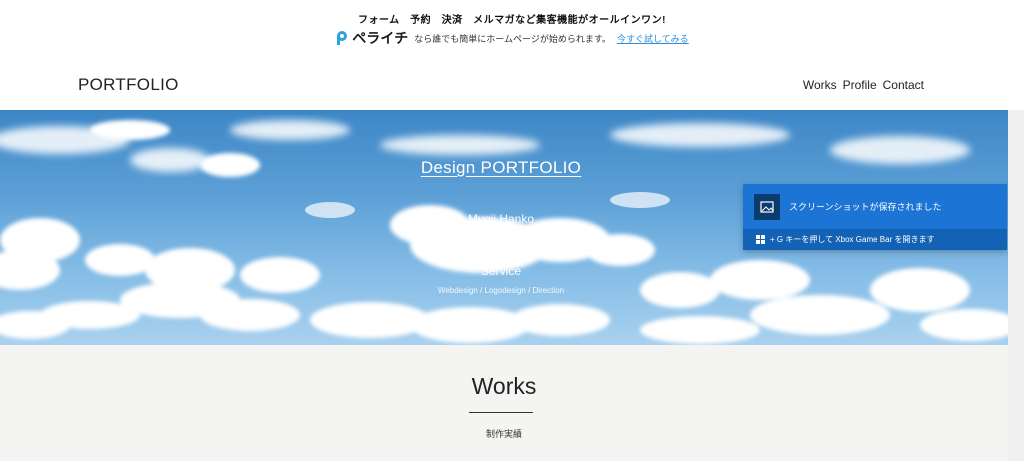 The image size is (1024, 461). Describe the element at coordinates (767, 207) in the screenshot. I see `screenshot-image-icon` at that location.